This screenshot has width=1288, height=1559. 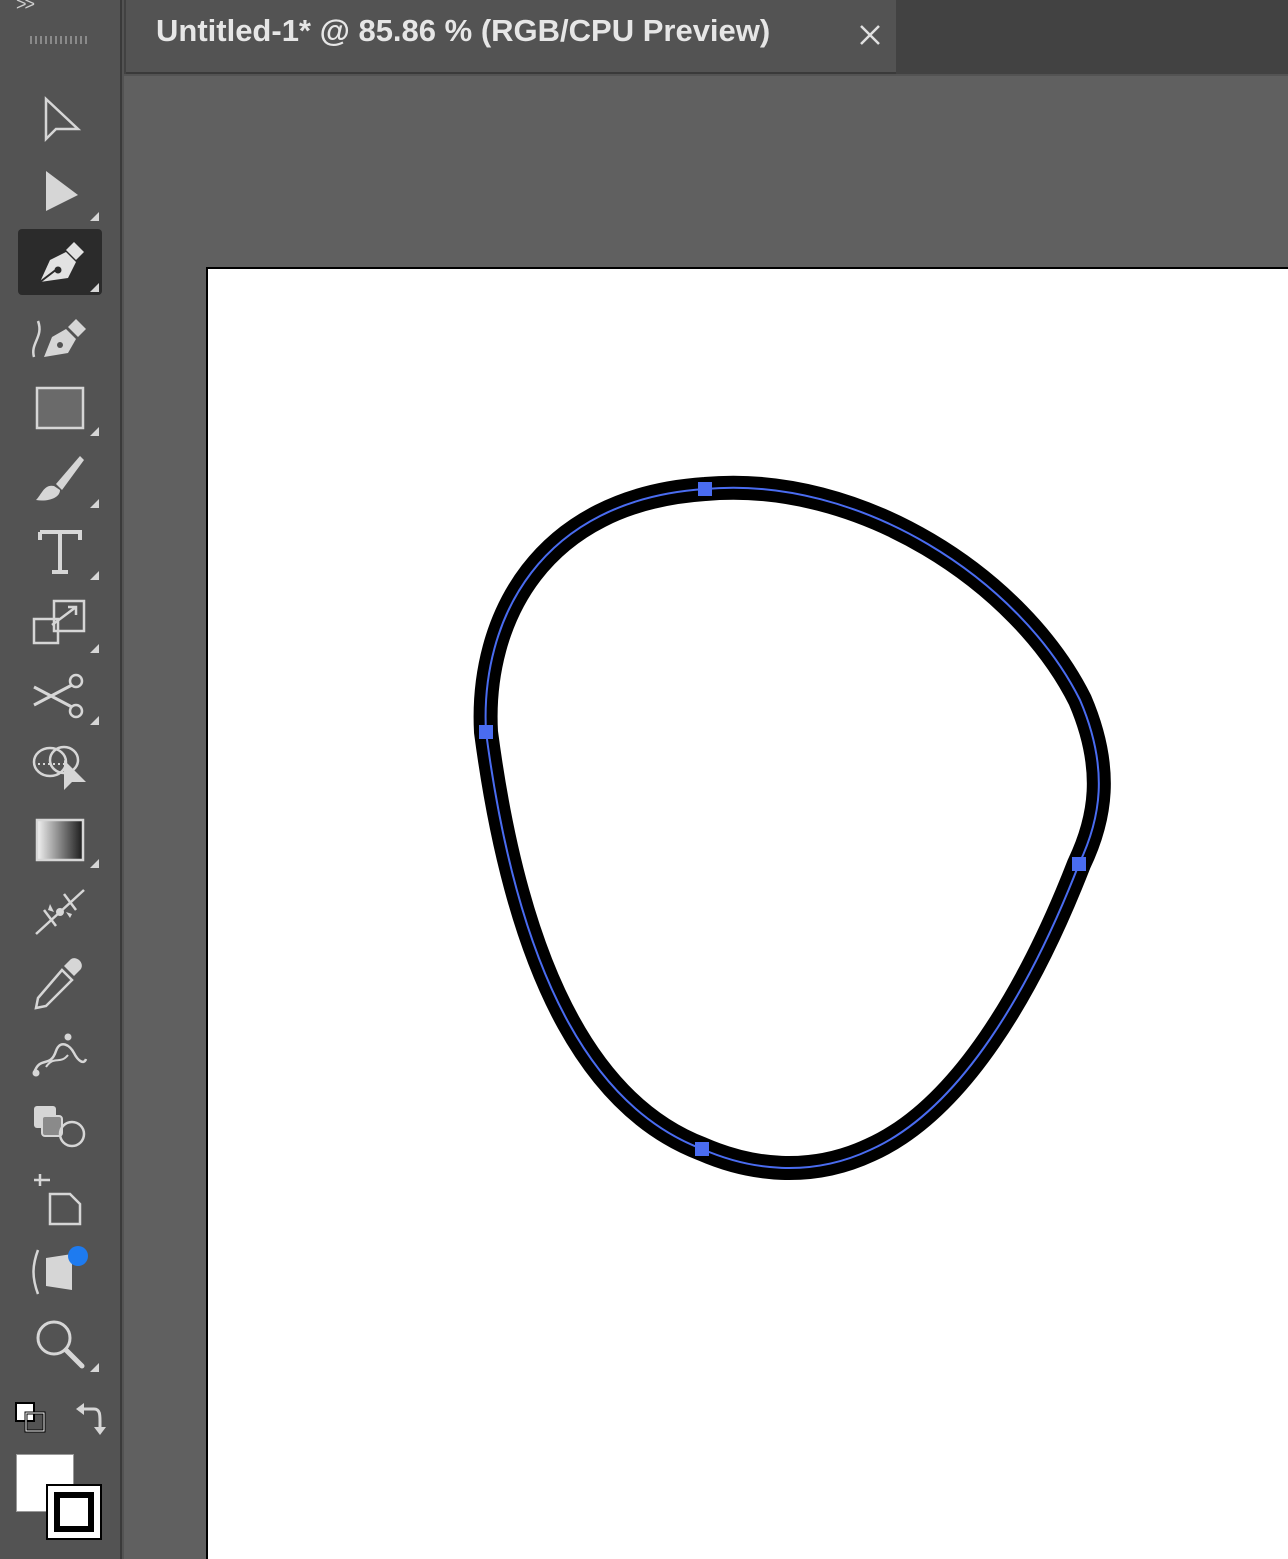 What do you see at coordinates (870, 35) in the screenshot?
I see `close-icon` at bounding box center [870, 35].